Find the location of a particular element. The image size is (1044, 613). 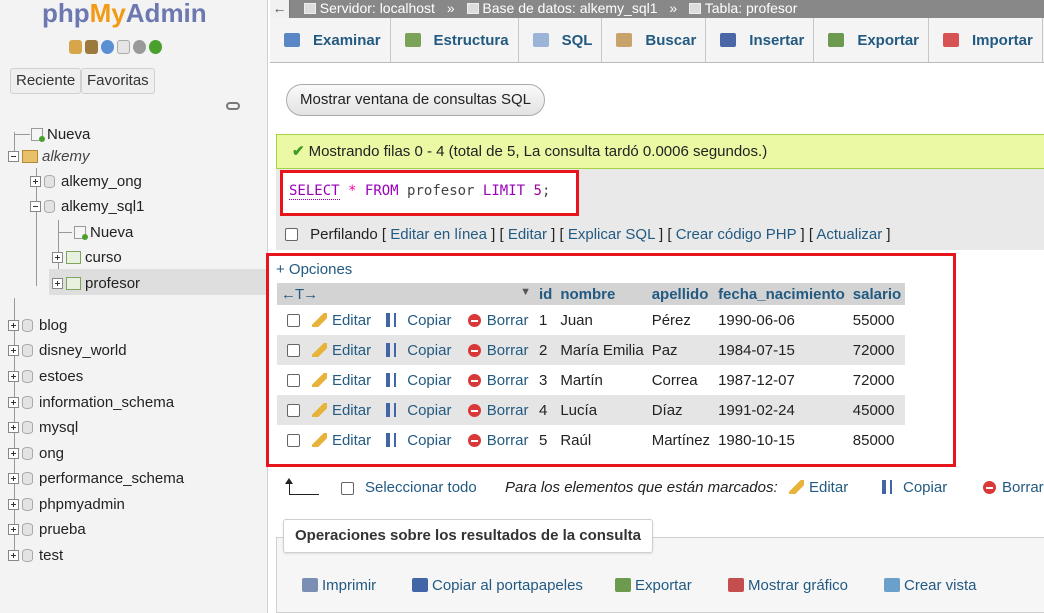

select-all-checkbox is located at coordinates (347, 488).